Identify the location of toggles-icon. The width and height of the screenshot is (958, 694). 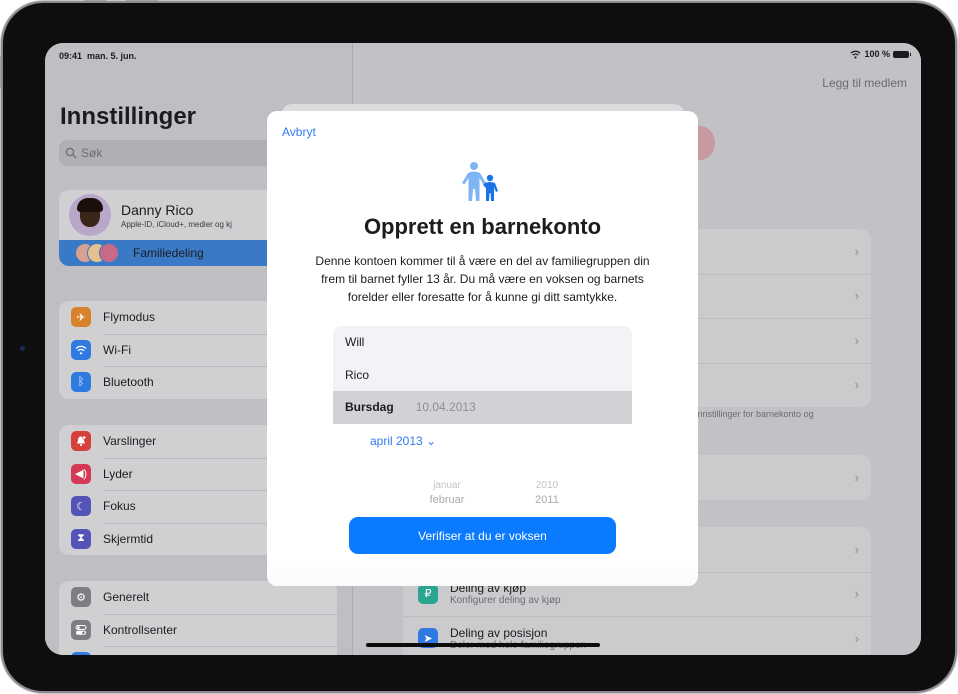
(81, 629).